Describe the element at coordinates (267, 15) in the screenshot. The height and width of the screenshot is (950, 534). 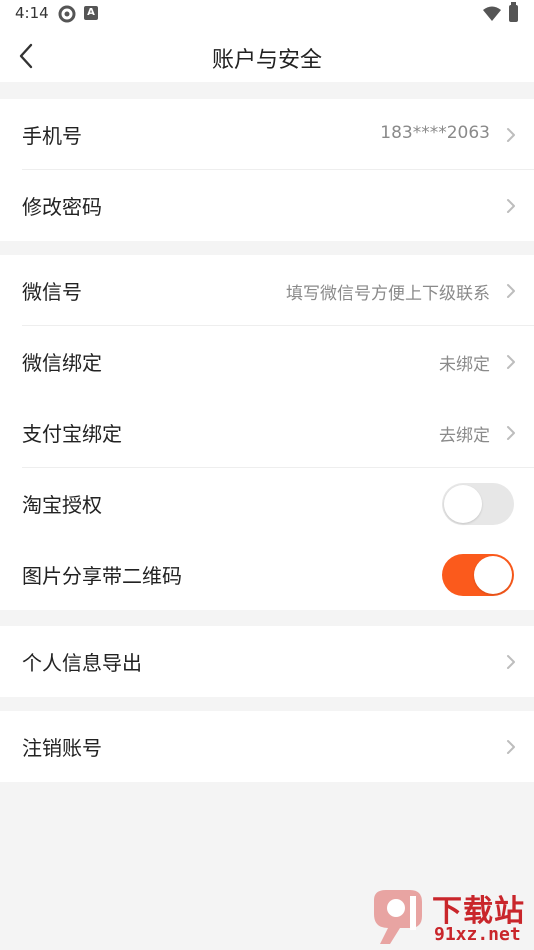
I see `status-bar: 4:14 A` at that location.